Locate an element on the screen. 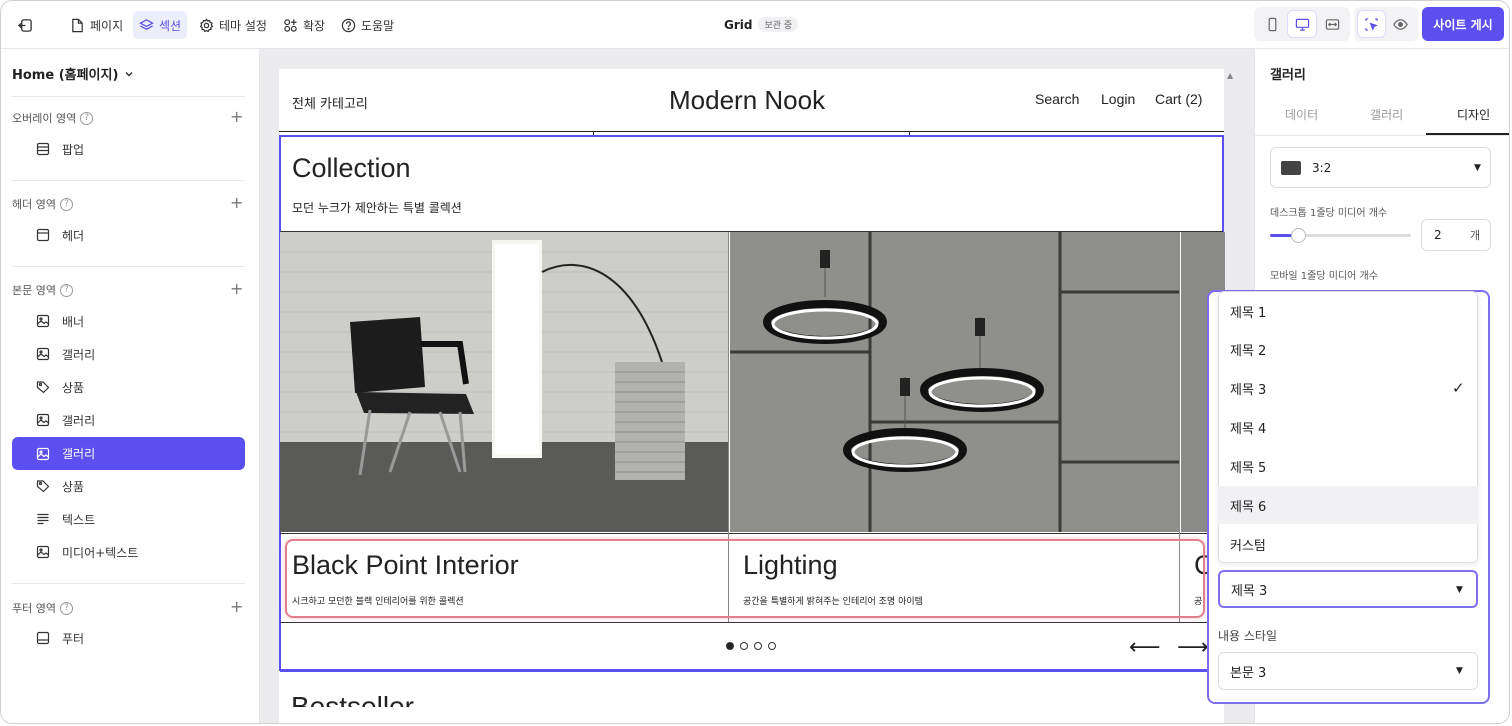 The width and height of the screenshot is (1512, 726). nav-extensions: 확장 is located at coordinates (304, 25).